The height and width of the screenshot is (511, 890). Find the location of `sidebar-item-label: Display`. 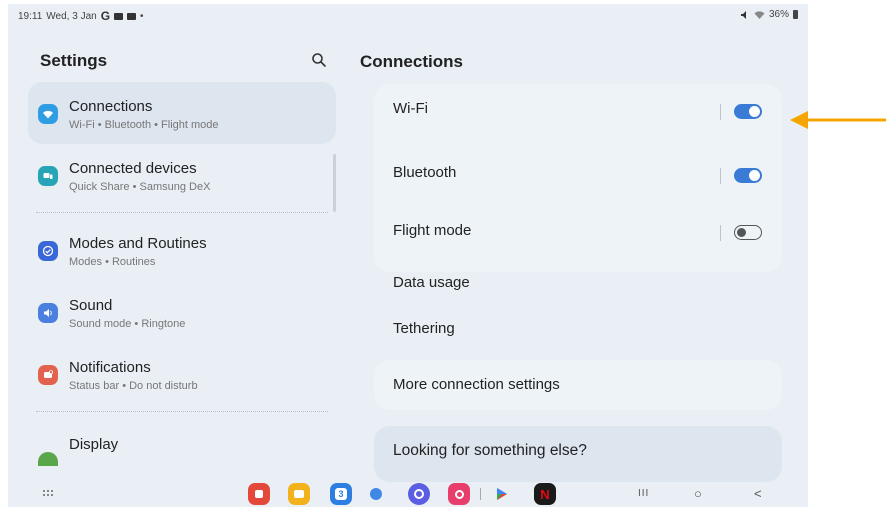

sidebar-item-label: Display is located at coordinates (94, 444).